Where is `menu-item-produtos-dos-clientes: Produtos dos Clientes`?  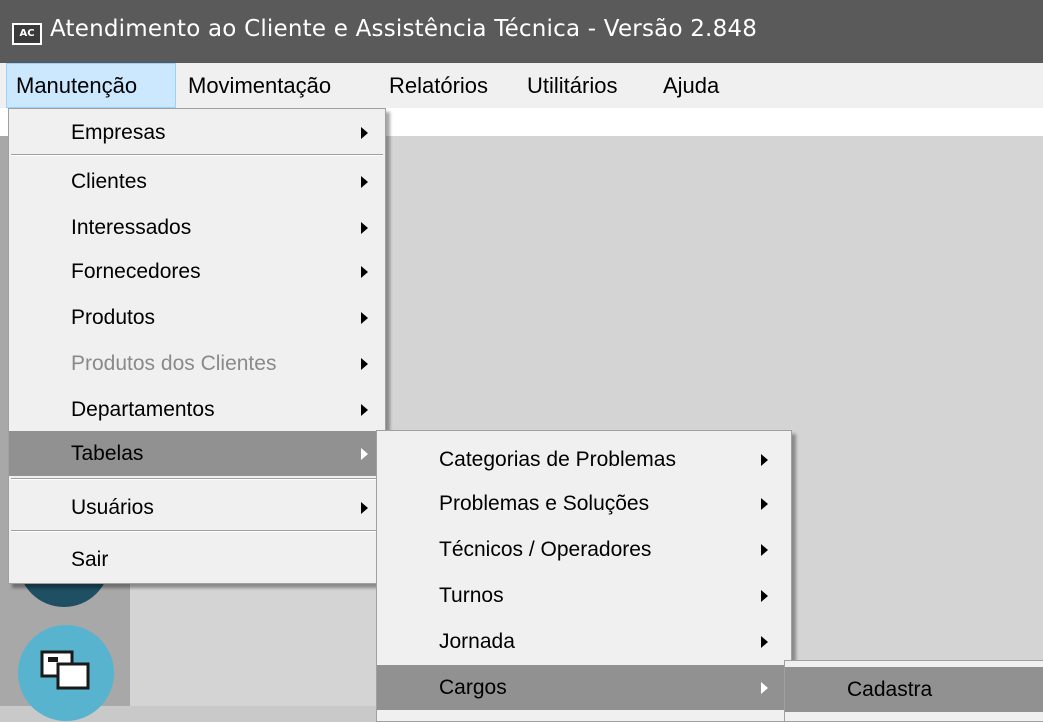
menu-item-produtos-dos-clientes: Produtos dos Clientes is located at coordinates (197, 363).